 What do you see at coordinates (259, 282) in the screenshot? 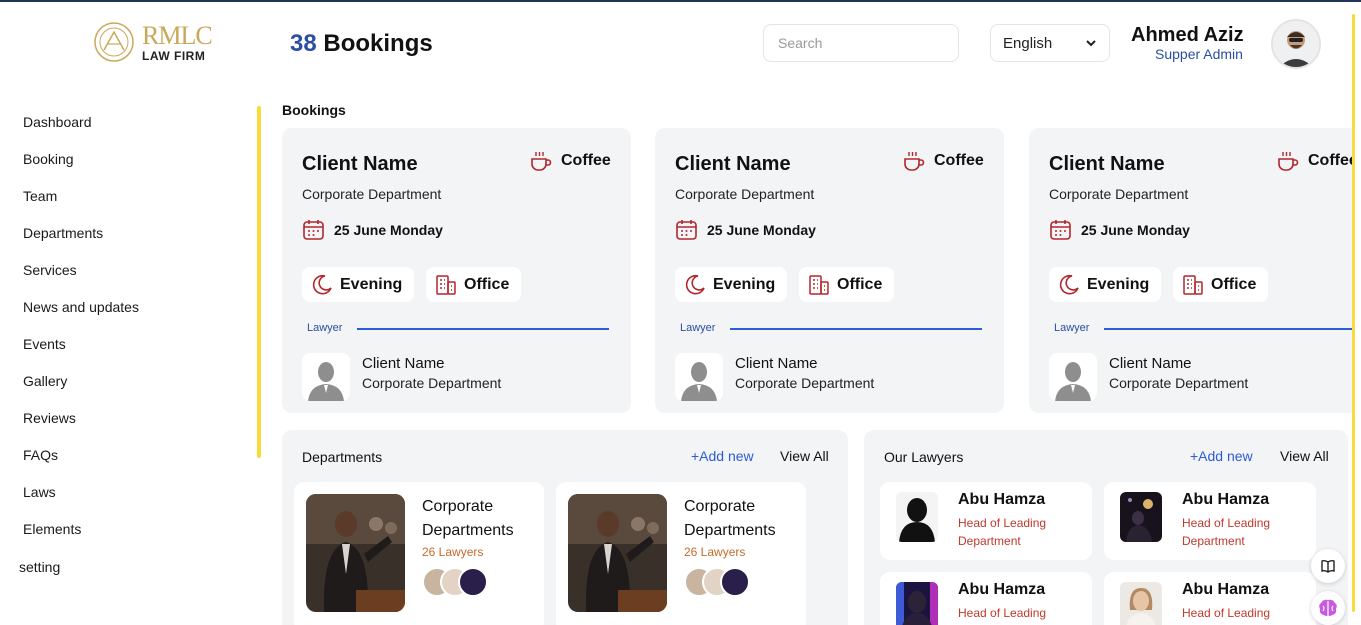
I see `sidebar-scrollbar` at bounding box center [259, 282].